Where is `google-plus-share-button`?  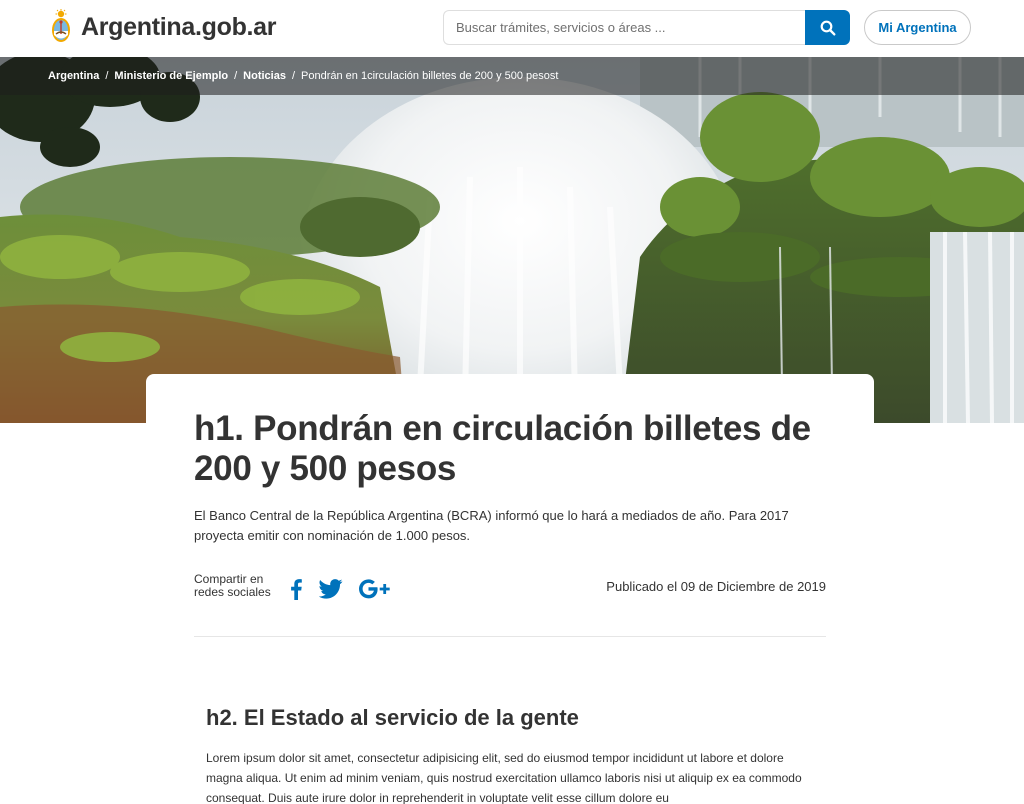
google-plus-share-button is located at coordinates (376, 589).